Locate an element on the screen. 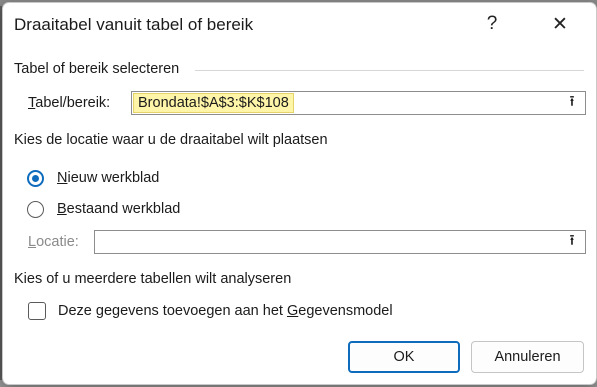 This screenshot has width=597, height=387. radio-new-worksheet: Nieuw werkblad is located at coordinates (93, 178).